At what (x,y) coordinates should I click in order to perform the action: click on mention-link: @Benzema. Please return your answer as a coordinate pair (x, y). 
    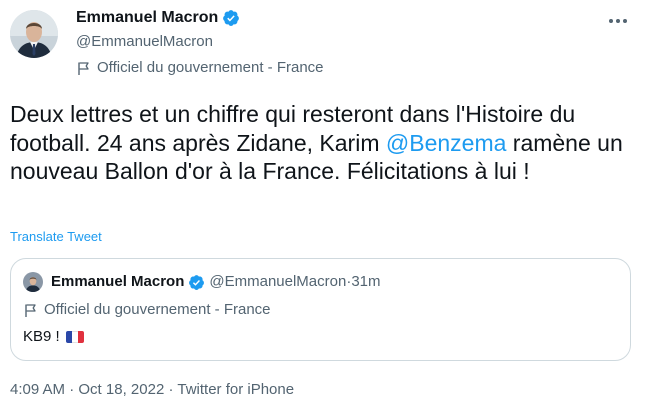
    Looking at the image, I should click on (446, 143).